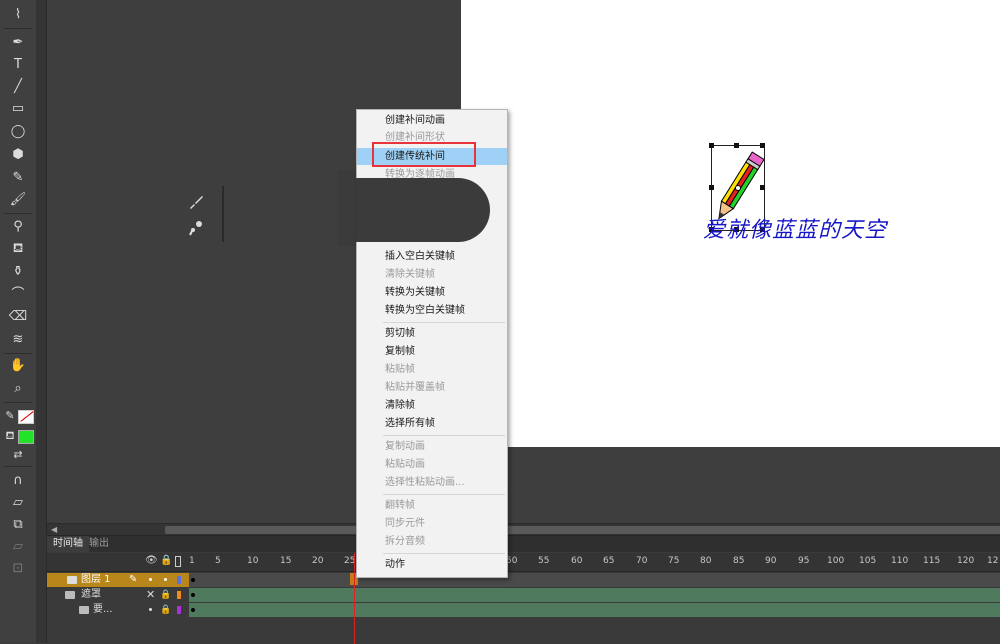  What do you see at coordinates (118, 610) in the screenshot?
I see `layer-name-cell: 要... 🔒` at bounding box center [118, 610].